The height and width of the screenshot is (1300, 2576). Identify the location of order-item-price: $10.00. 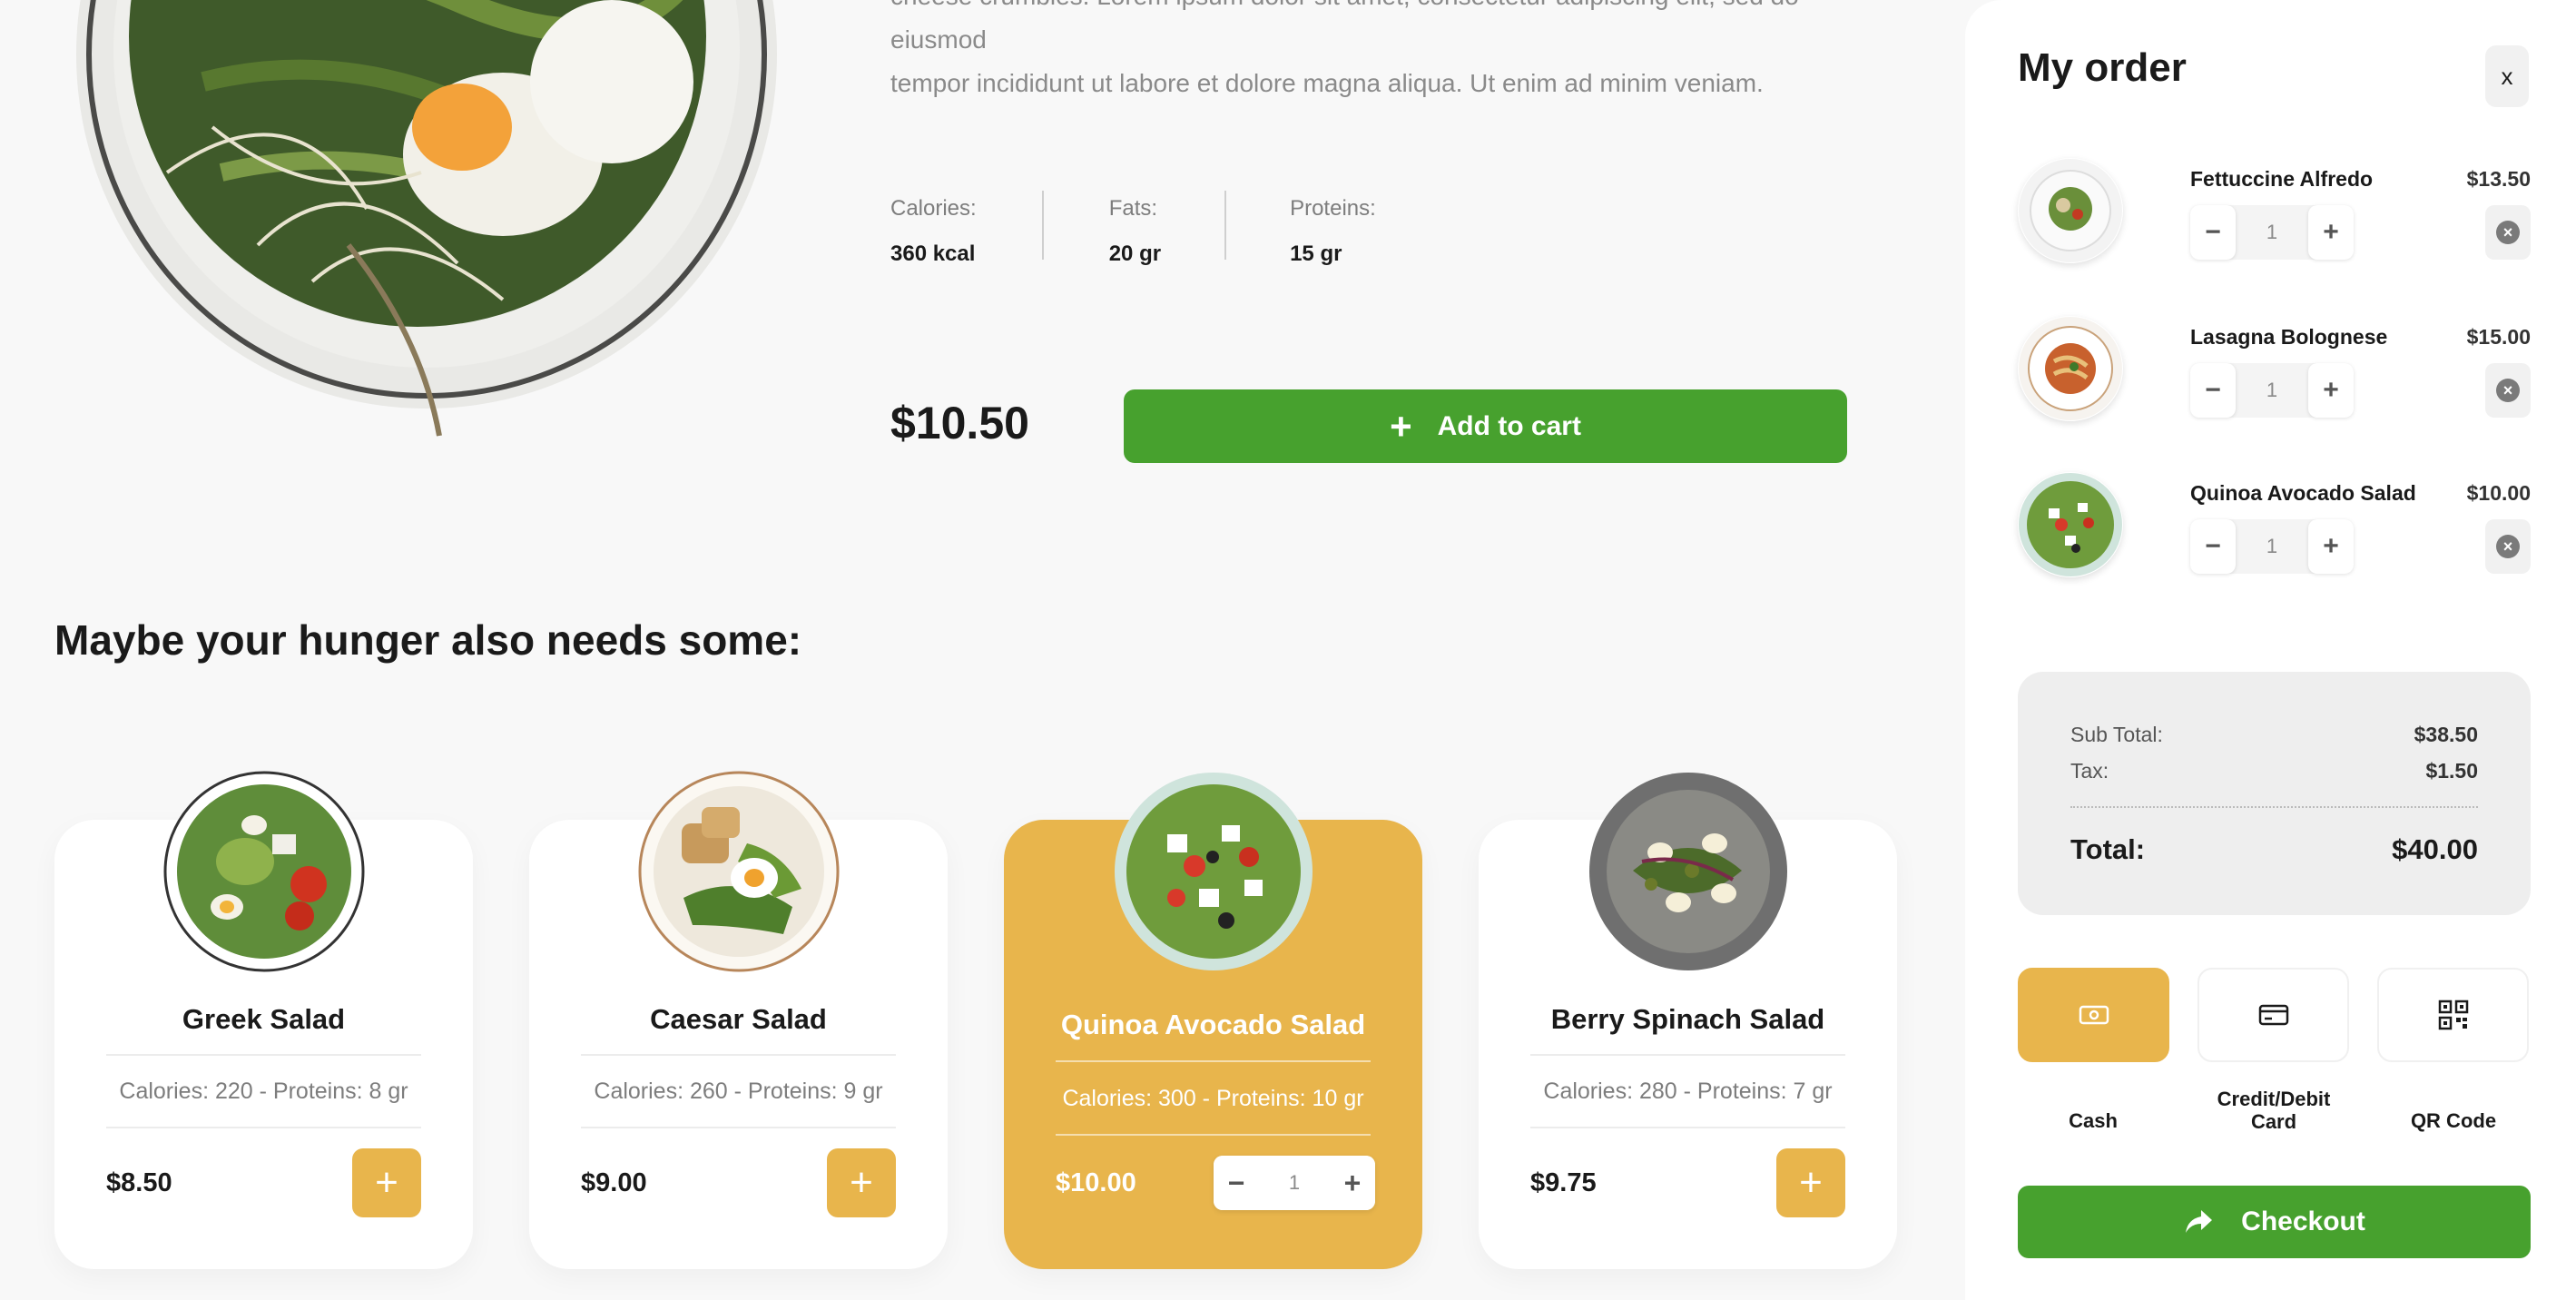
(2498, 493).